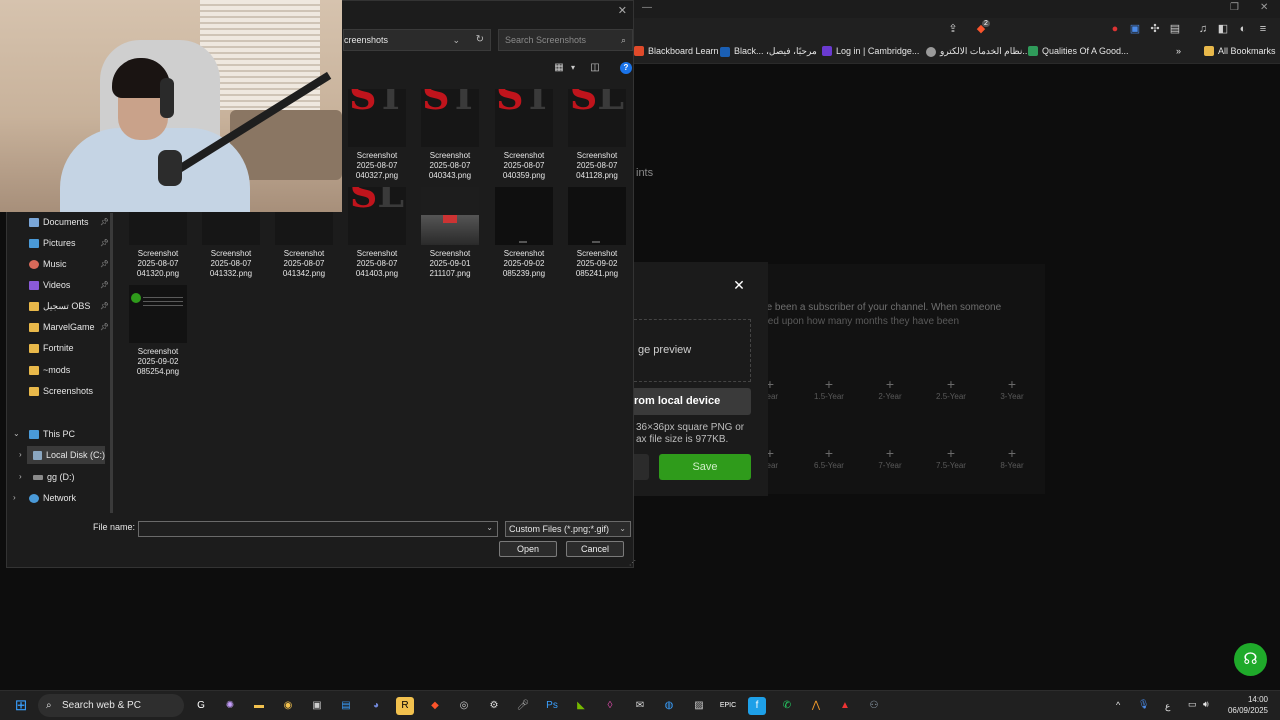 This screenshot has width=1280, height=720. I want to click on network-icon: ▭, so click(1192, 704).